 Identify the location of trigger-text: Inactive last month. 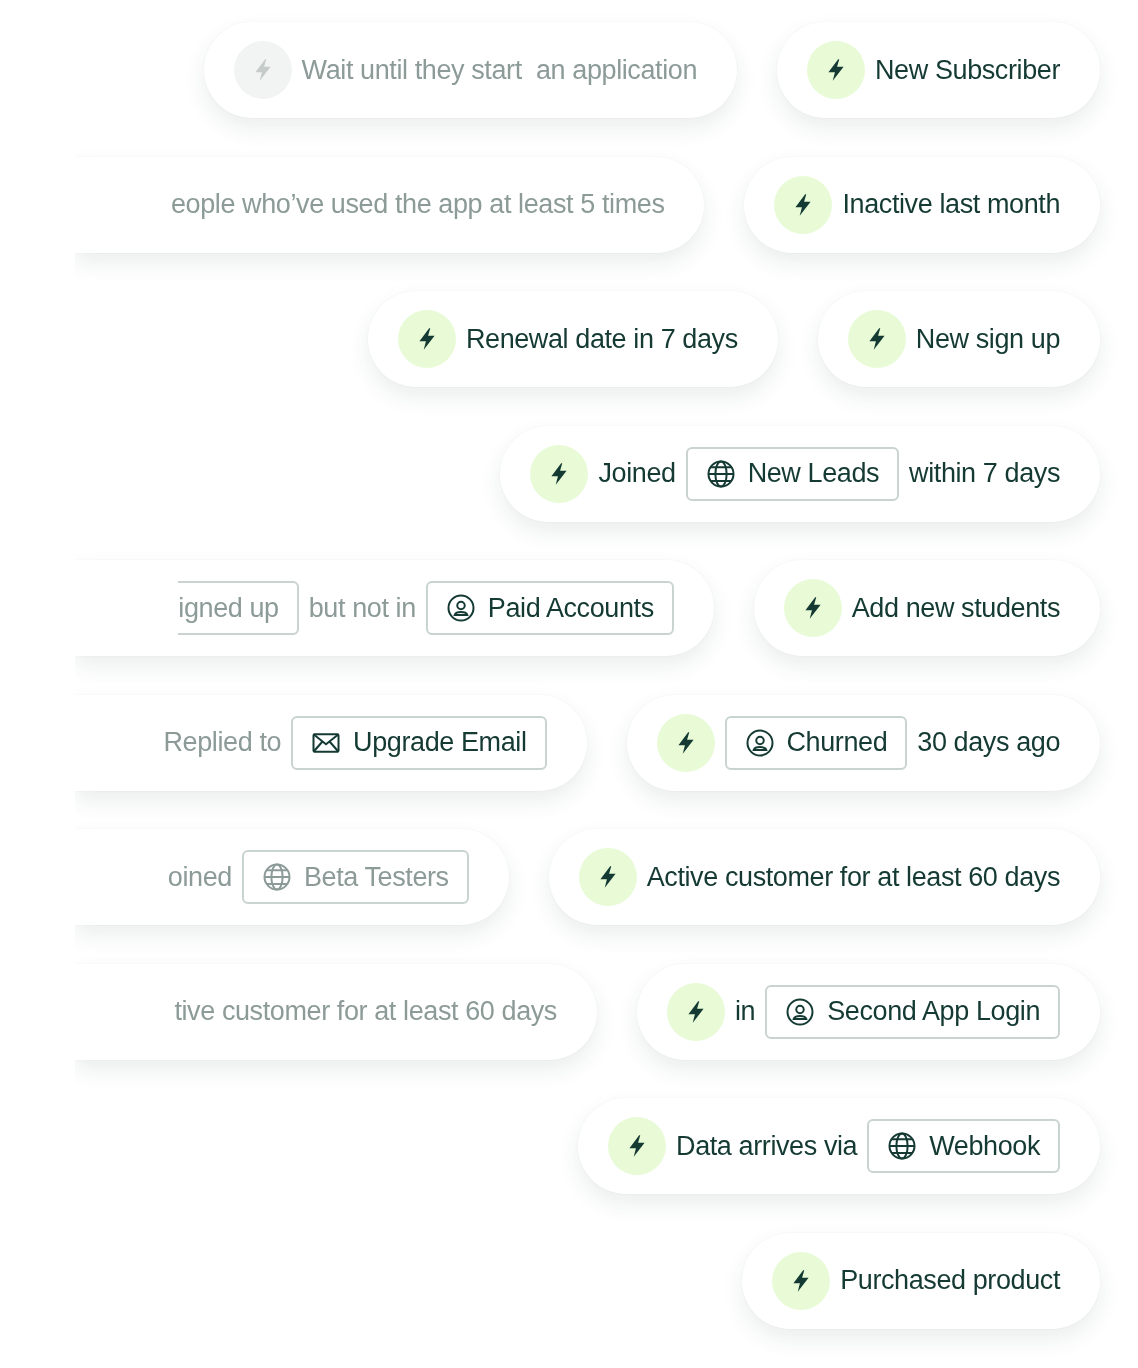
(951, 204).